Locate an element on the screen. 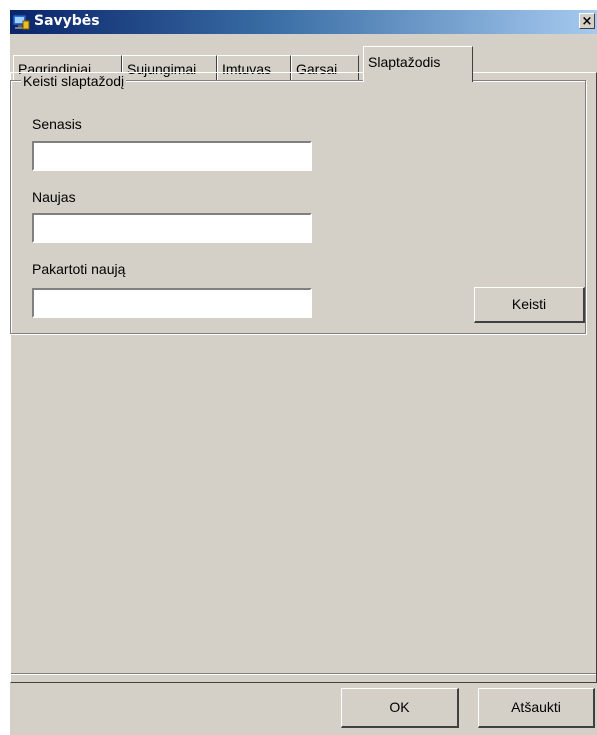 This screenshot has height=735, width=597. cancel-button-label: Atšaukti is located at coordinates (536, 707).